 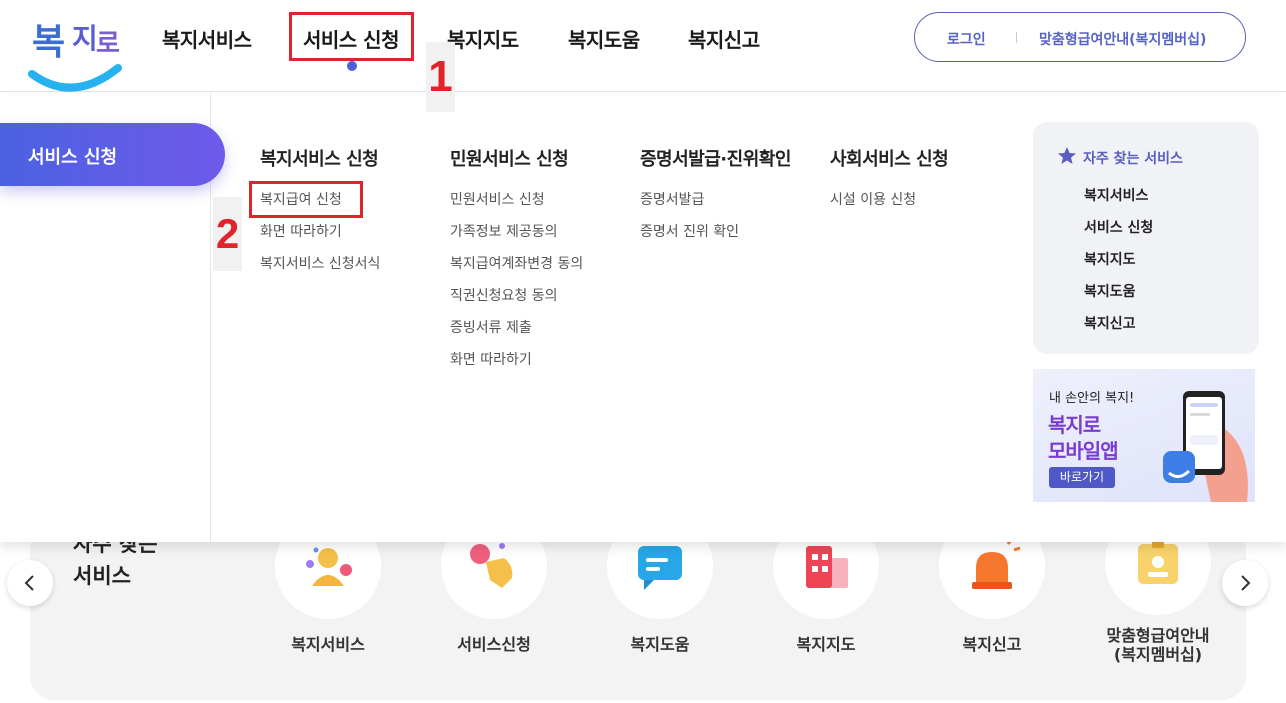 I want to click on menu-column-title: 증명서발급·진위확인, so click(x=715, y=158).